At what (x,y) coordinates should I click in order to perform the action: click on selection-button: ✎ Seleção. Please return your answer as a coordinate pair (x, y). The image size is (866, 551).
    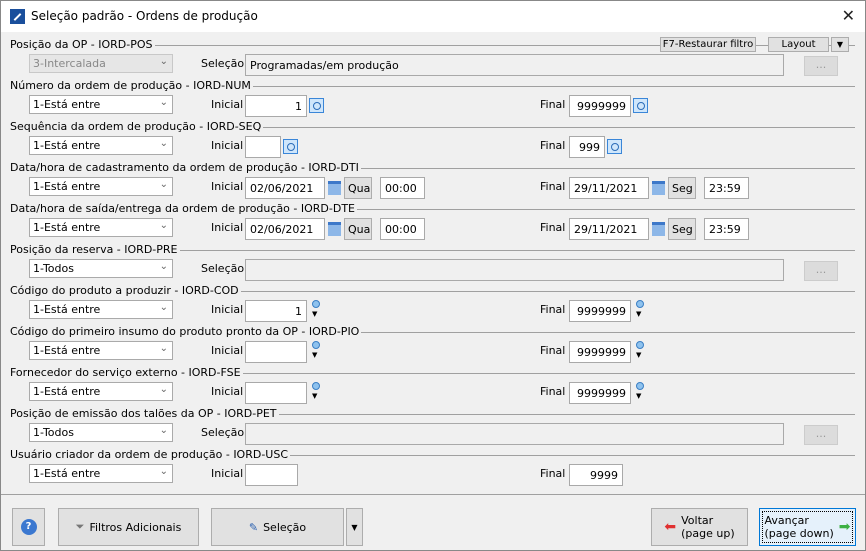
    Looking at the image, I should click on (277, 527).